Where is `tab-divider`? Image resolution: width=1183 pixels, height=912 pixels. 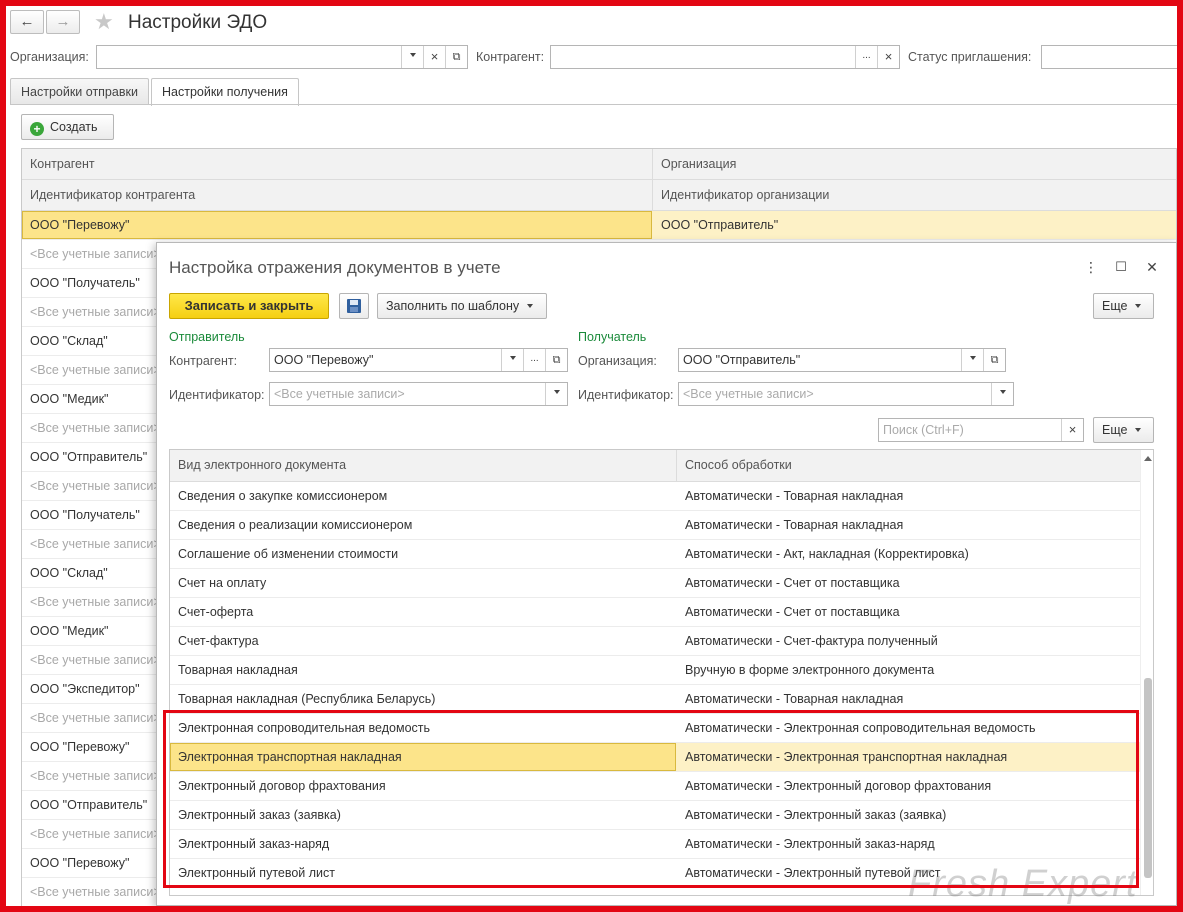
tab-divider is located at coordinates (593, 104).